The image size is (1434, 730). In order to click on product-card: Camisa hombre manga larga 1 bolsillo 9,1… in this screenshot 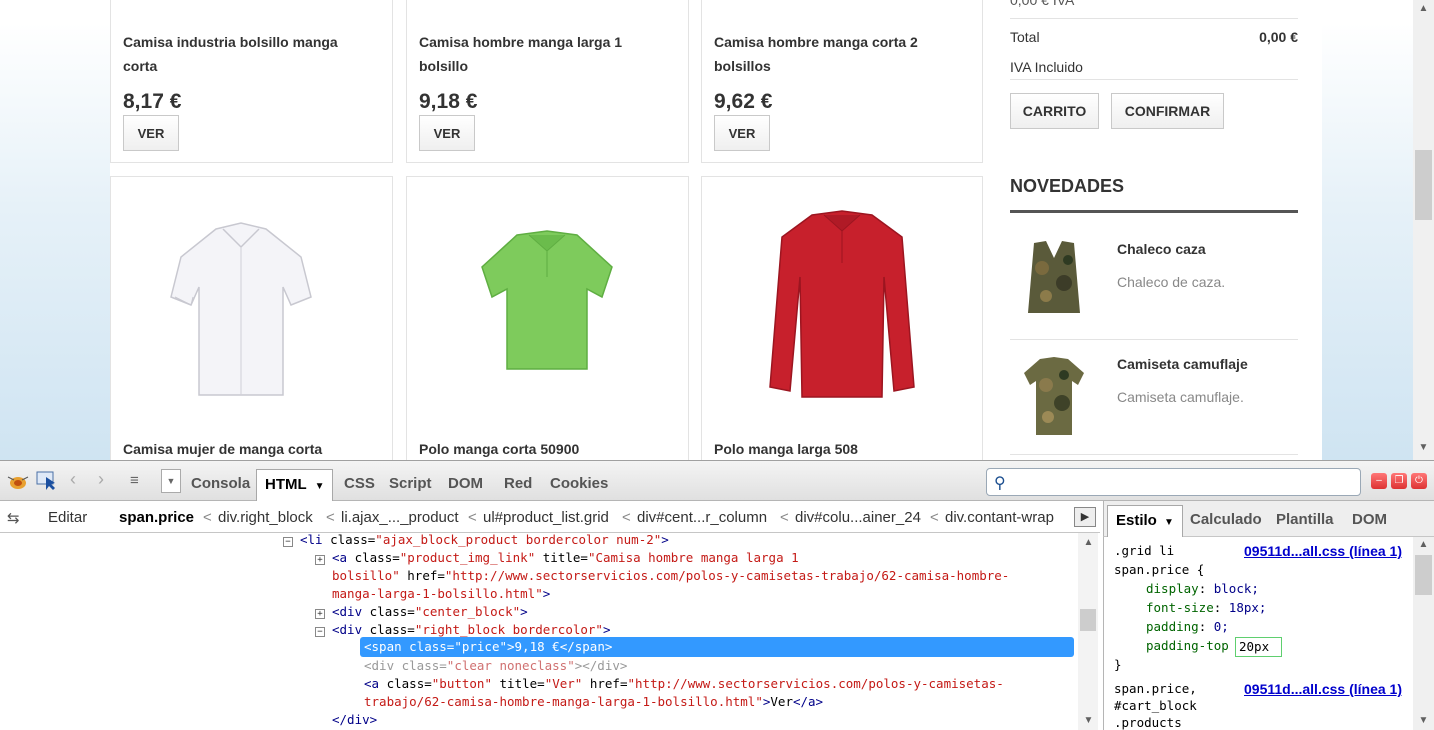, I will do `click(547, 81)`.